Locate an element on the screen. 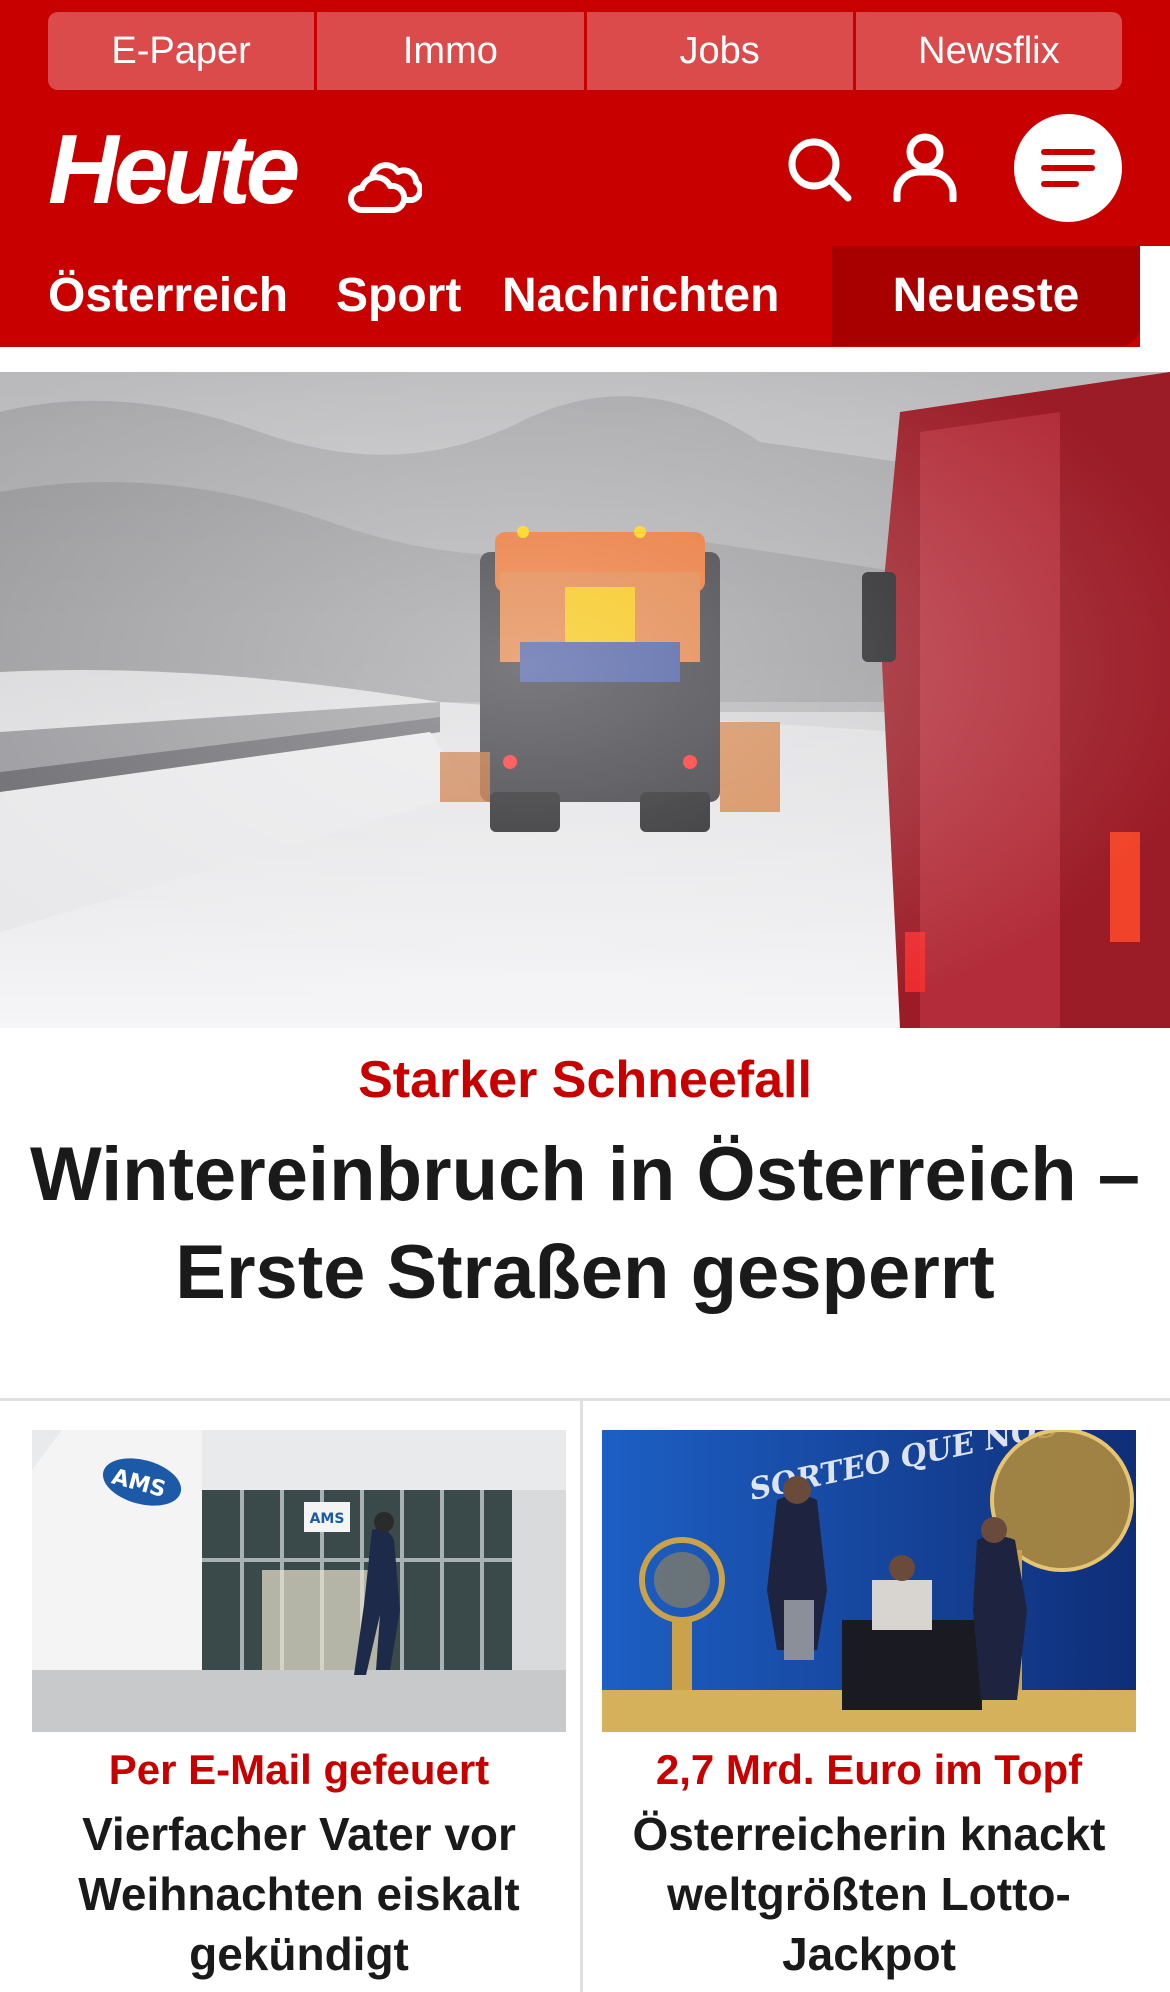  topbar-link-immo: Immo is located at coordinates (452, 51).